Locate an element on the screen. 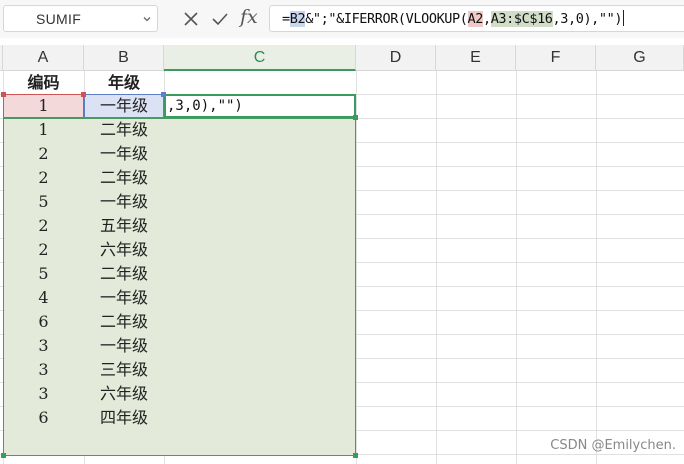  cancel-icon is located at coordinates (191, 19).